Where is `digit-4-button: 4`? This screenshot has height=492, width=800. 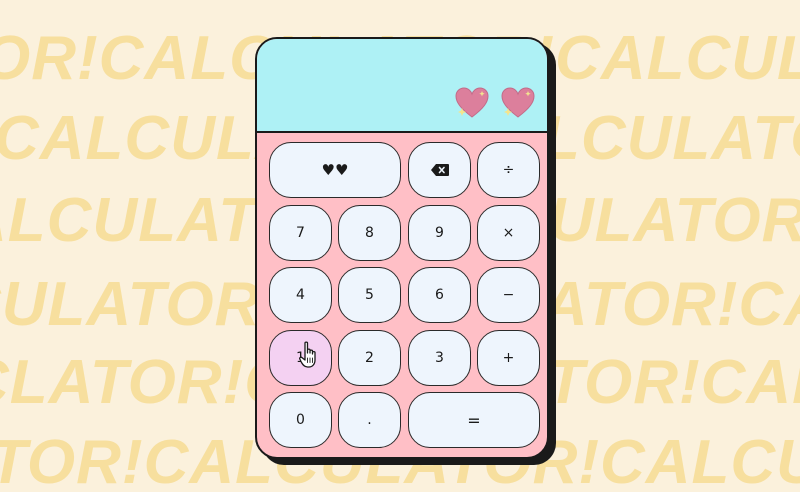 digit-4-button: 4 is located at coordinates (300, 295).